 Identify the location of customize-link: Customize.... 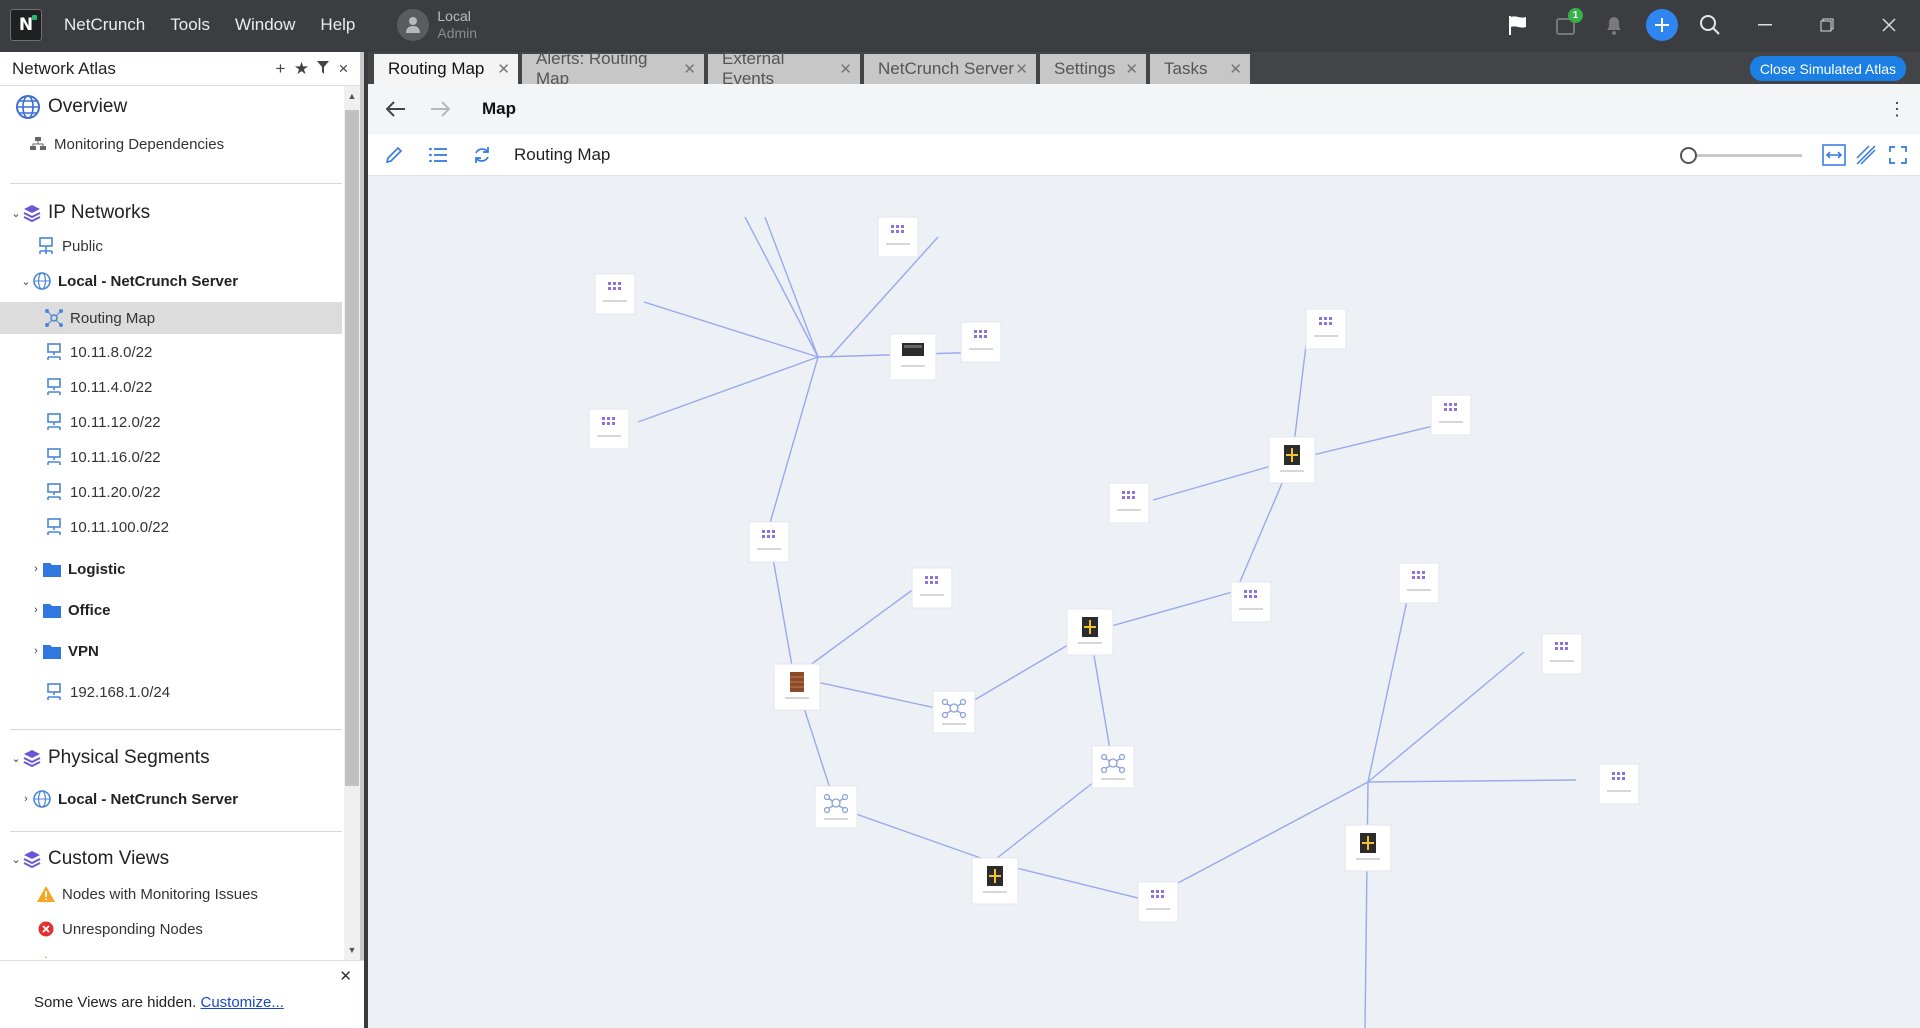
(242, 1002).